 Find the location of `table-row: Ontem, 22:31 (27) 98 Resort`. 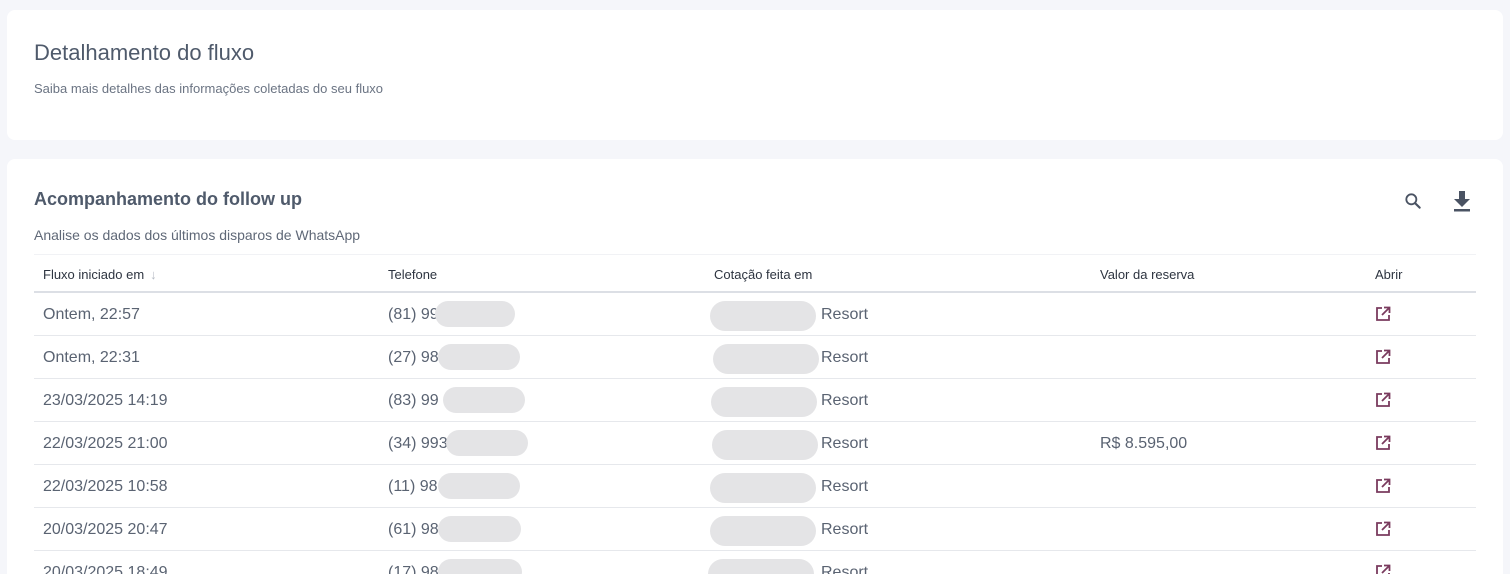

table-row: Ontem, 22:31 (27) 98 Resort is located at coordinates (755, 357).